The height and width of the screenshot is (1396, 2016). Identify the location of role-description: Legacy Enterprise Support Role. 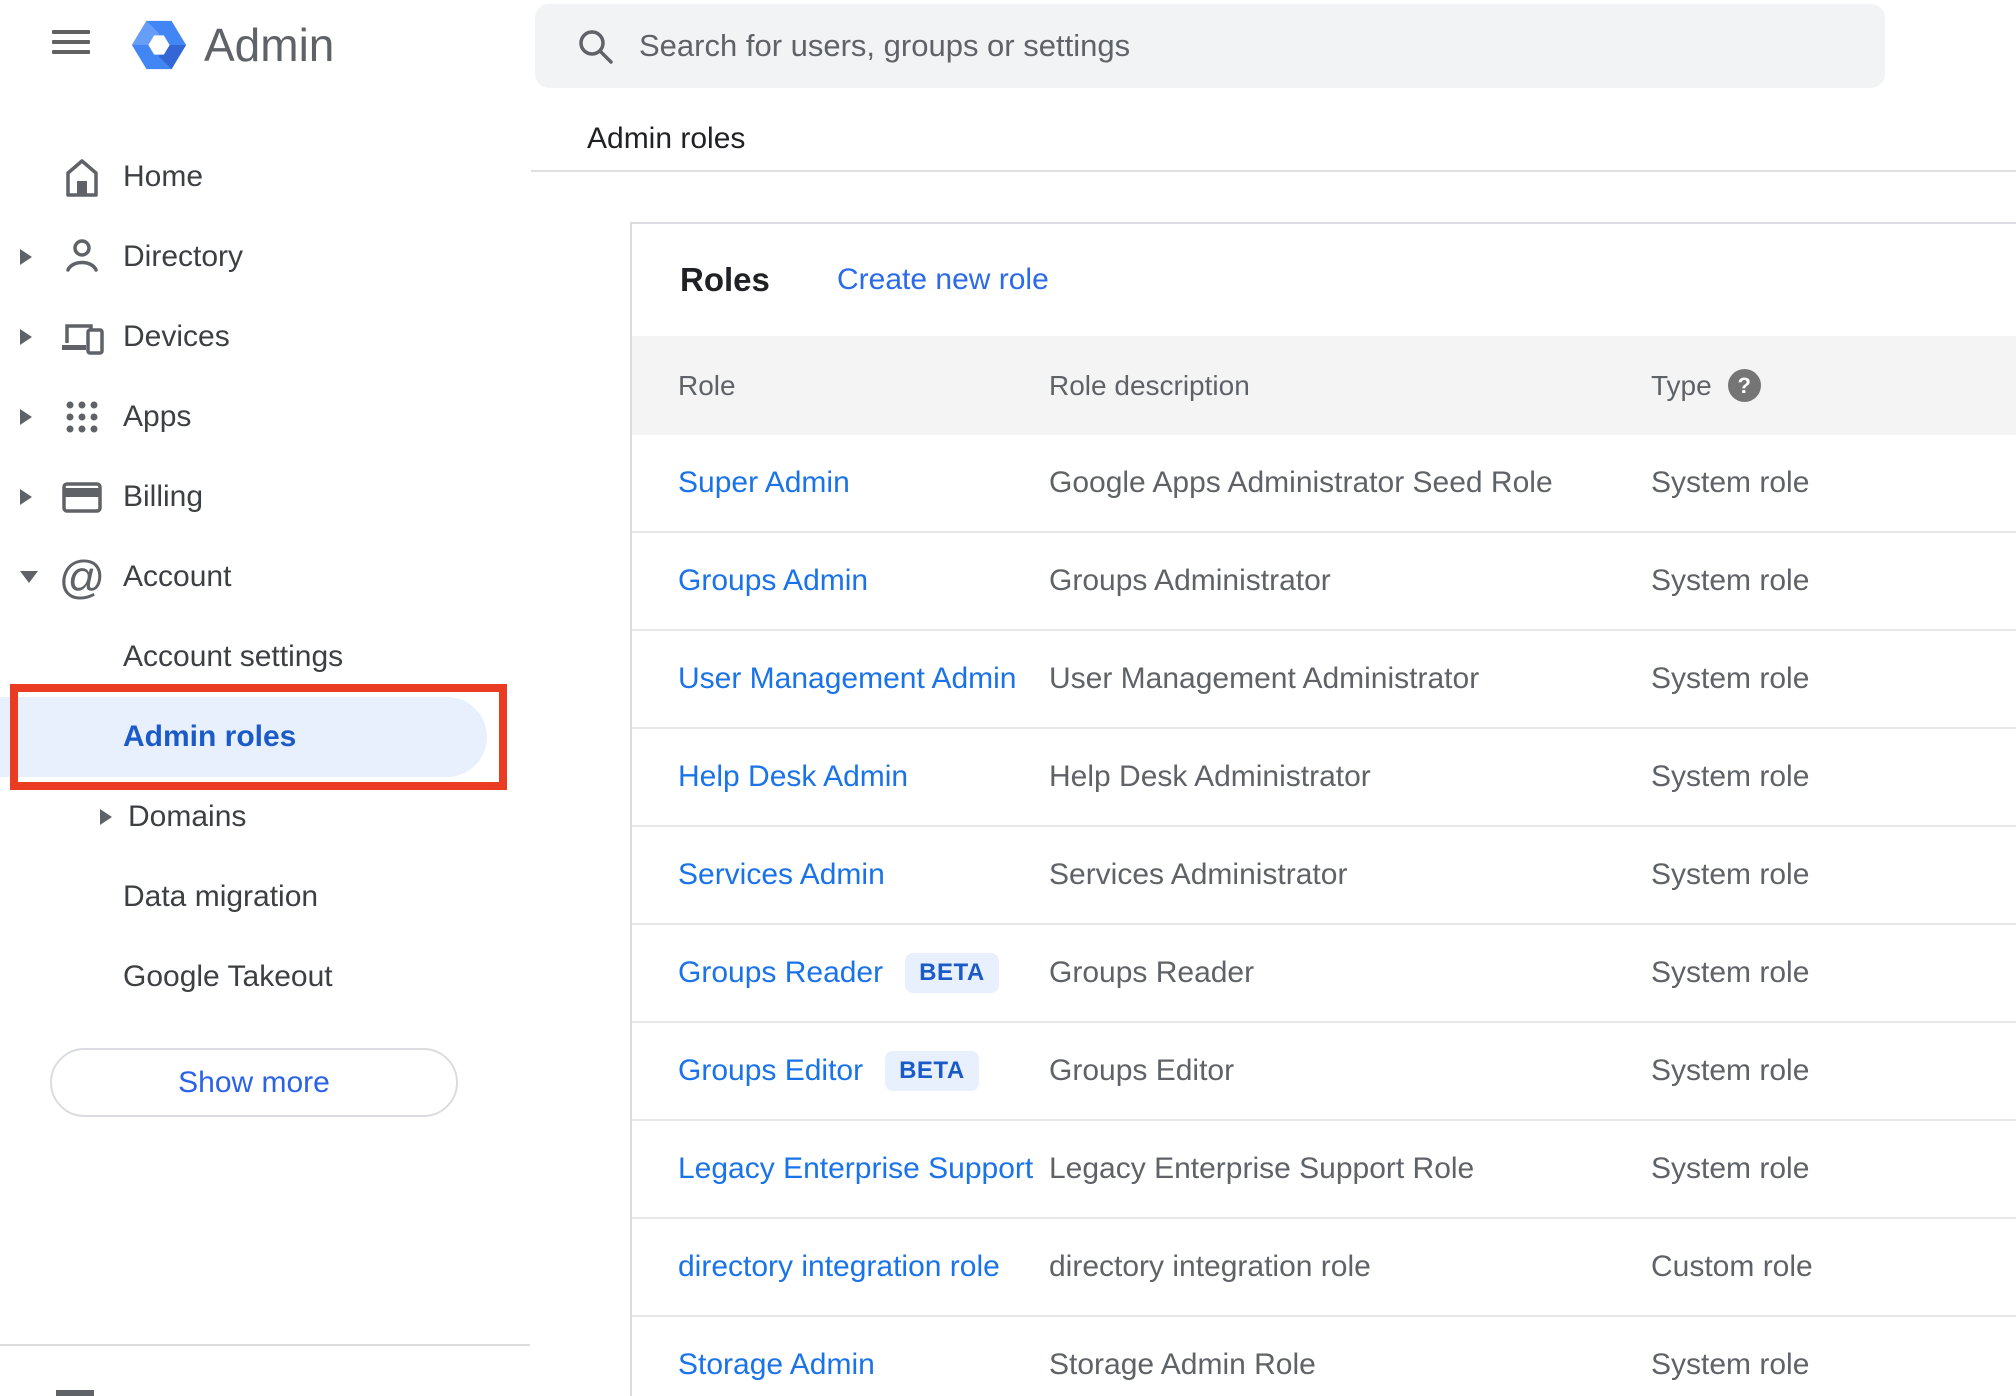
(1262, 1168).